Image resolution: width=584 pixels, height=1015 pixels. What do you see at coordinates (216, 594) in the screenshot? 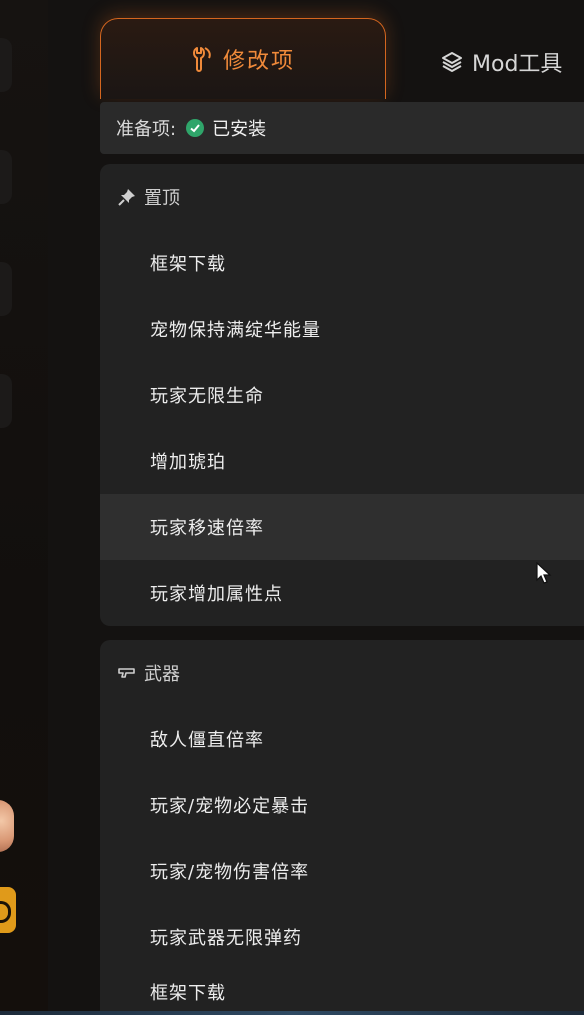
I see `item-label: 玩家增加属性点` at bounding box center [216, 594].